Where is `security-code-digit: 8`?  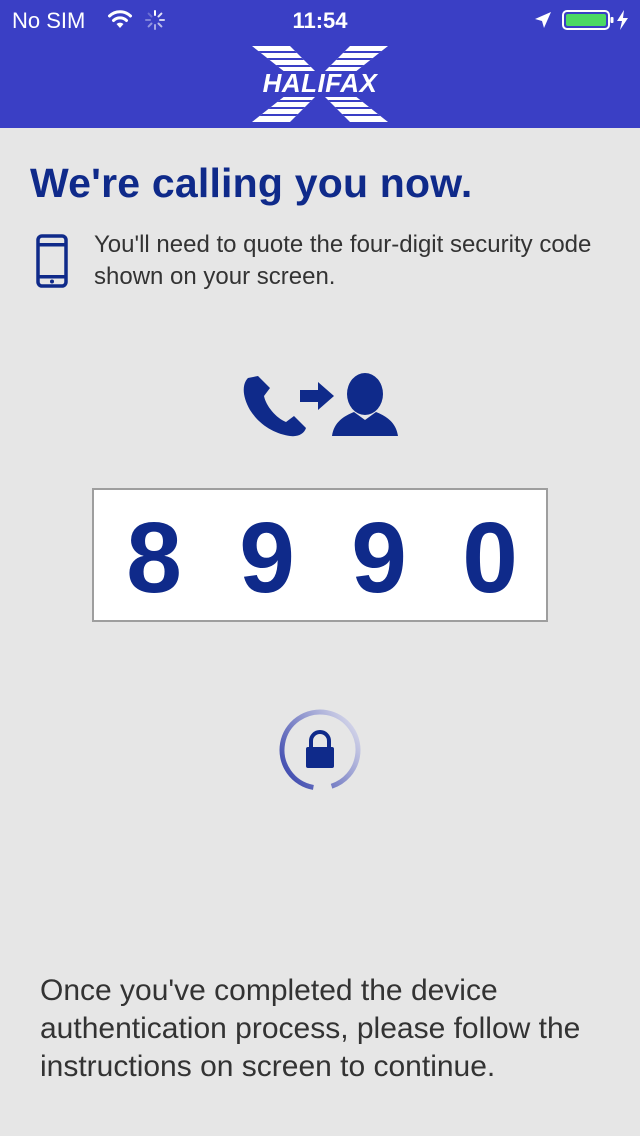
security-code-digit: 8 is located at coordinates (154, 558).